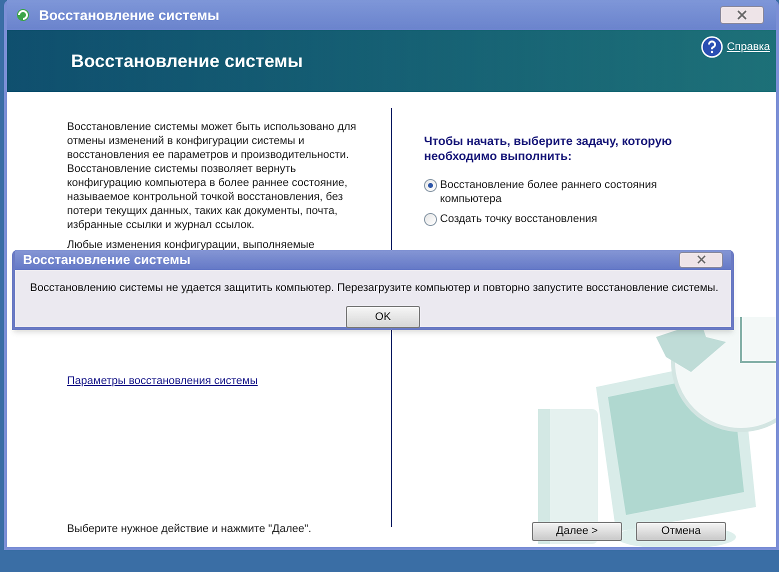 Image resolution: width=779 pixels, height=572 pixels. What do you see at coordinates (23, 15) in the screenshot?
I see `restore-icon` at bounding box center [23, 15].